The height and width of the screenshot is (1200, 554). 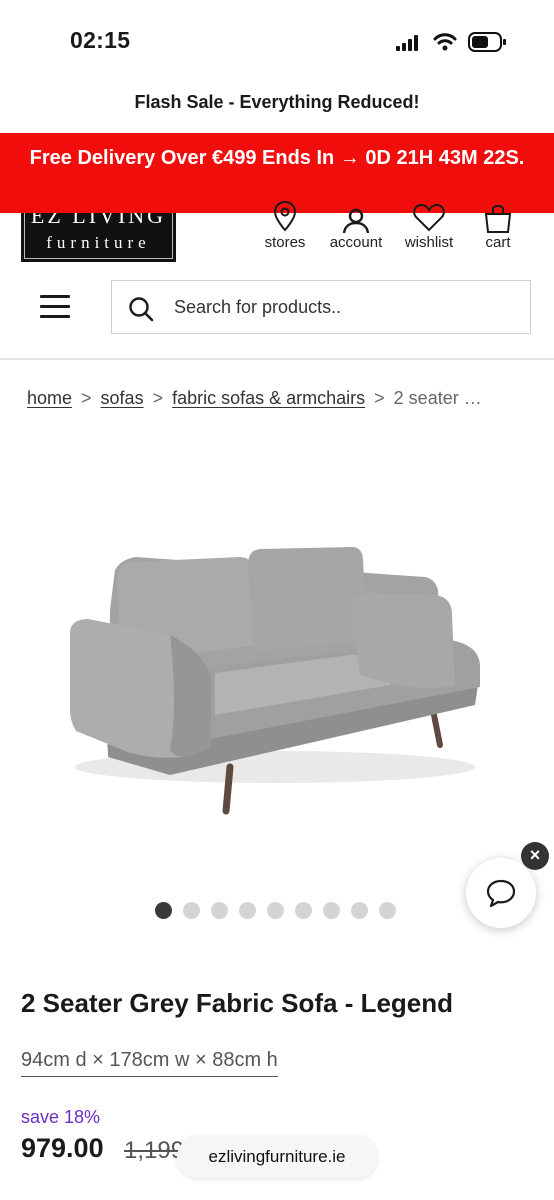 What do you see at coordinates (55, 307) in the screenshot?
I see `menu-hamburger-icon` at bounding box center [55, 307].